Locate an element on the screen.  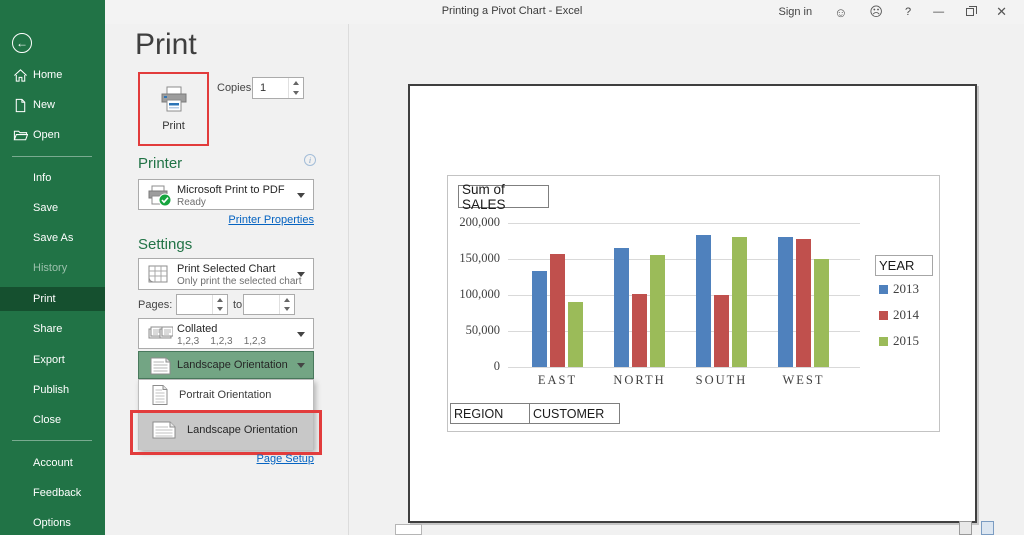
bar-2014-NORTH is located at coordinates (639, 330).